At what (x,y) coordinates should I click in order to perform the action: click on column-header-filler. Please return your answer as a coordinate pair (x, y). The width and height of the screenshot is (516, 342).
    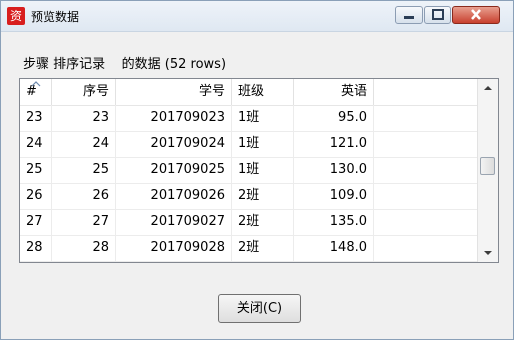
    Looking at the image, I should click on (426, 92).